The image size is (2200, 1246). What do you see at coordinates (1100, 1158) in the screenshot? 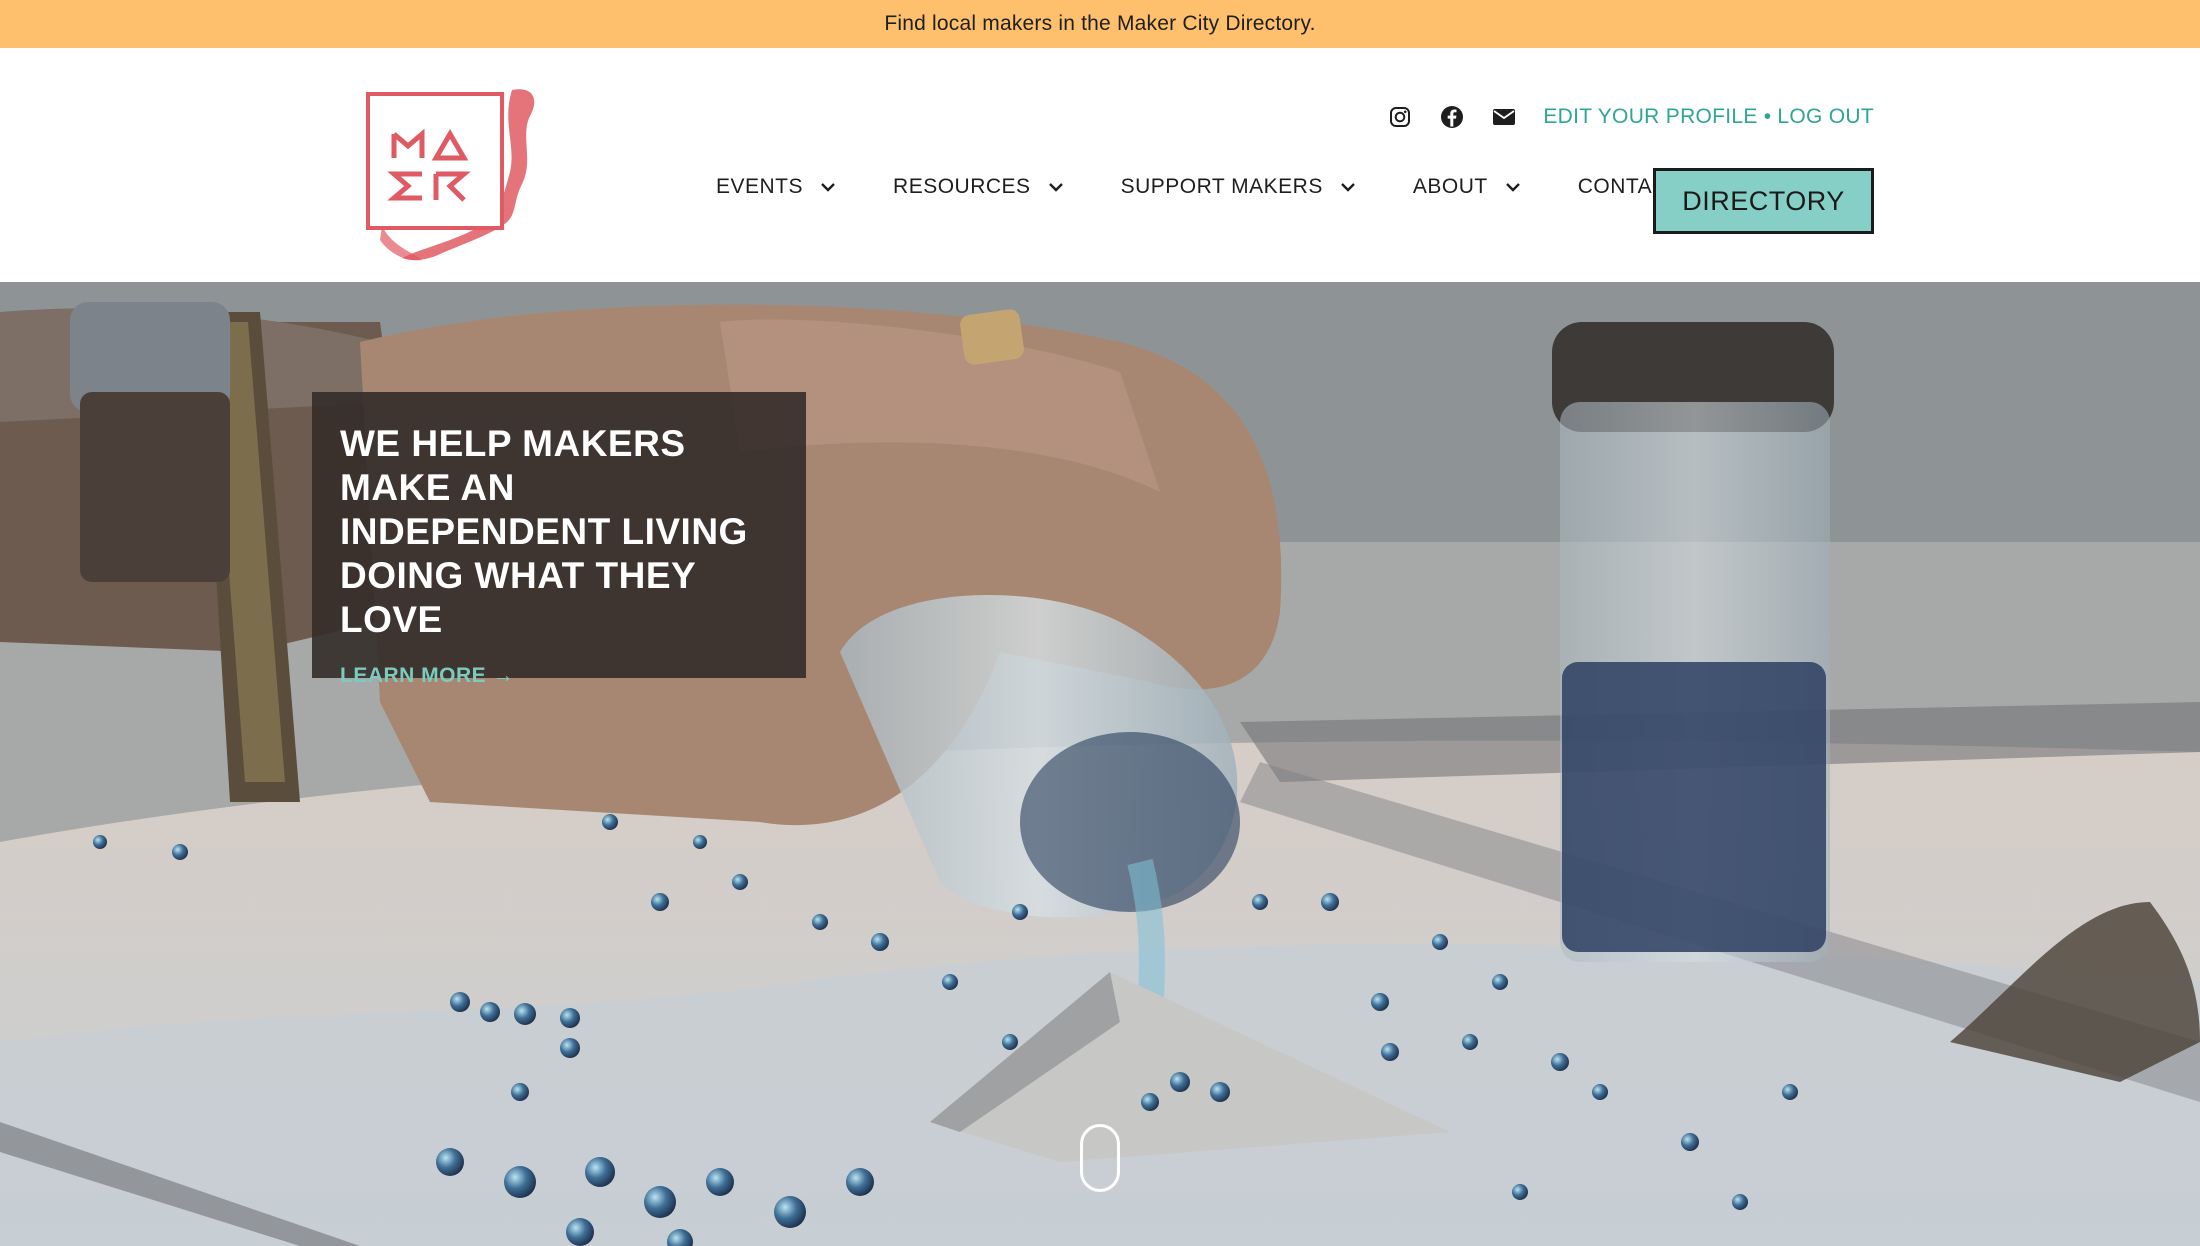
I see `scroll-down-indicator` at bounding box center [1100, 1158].